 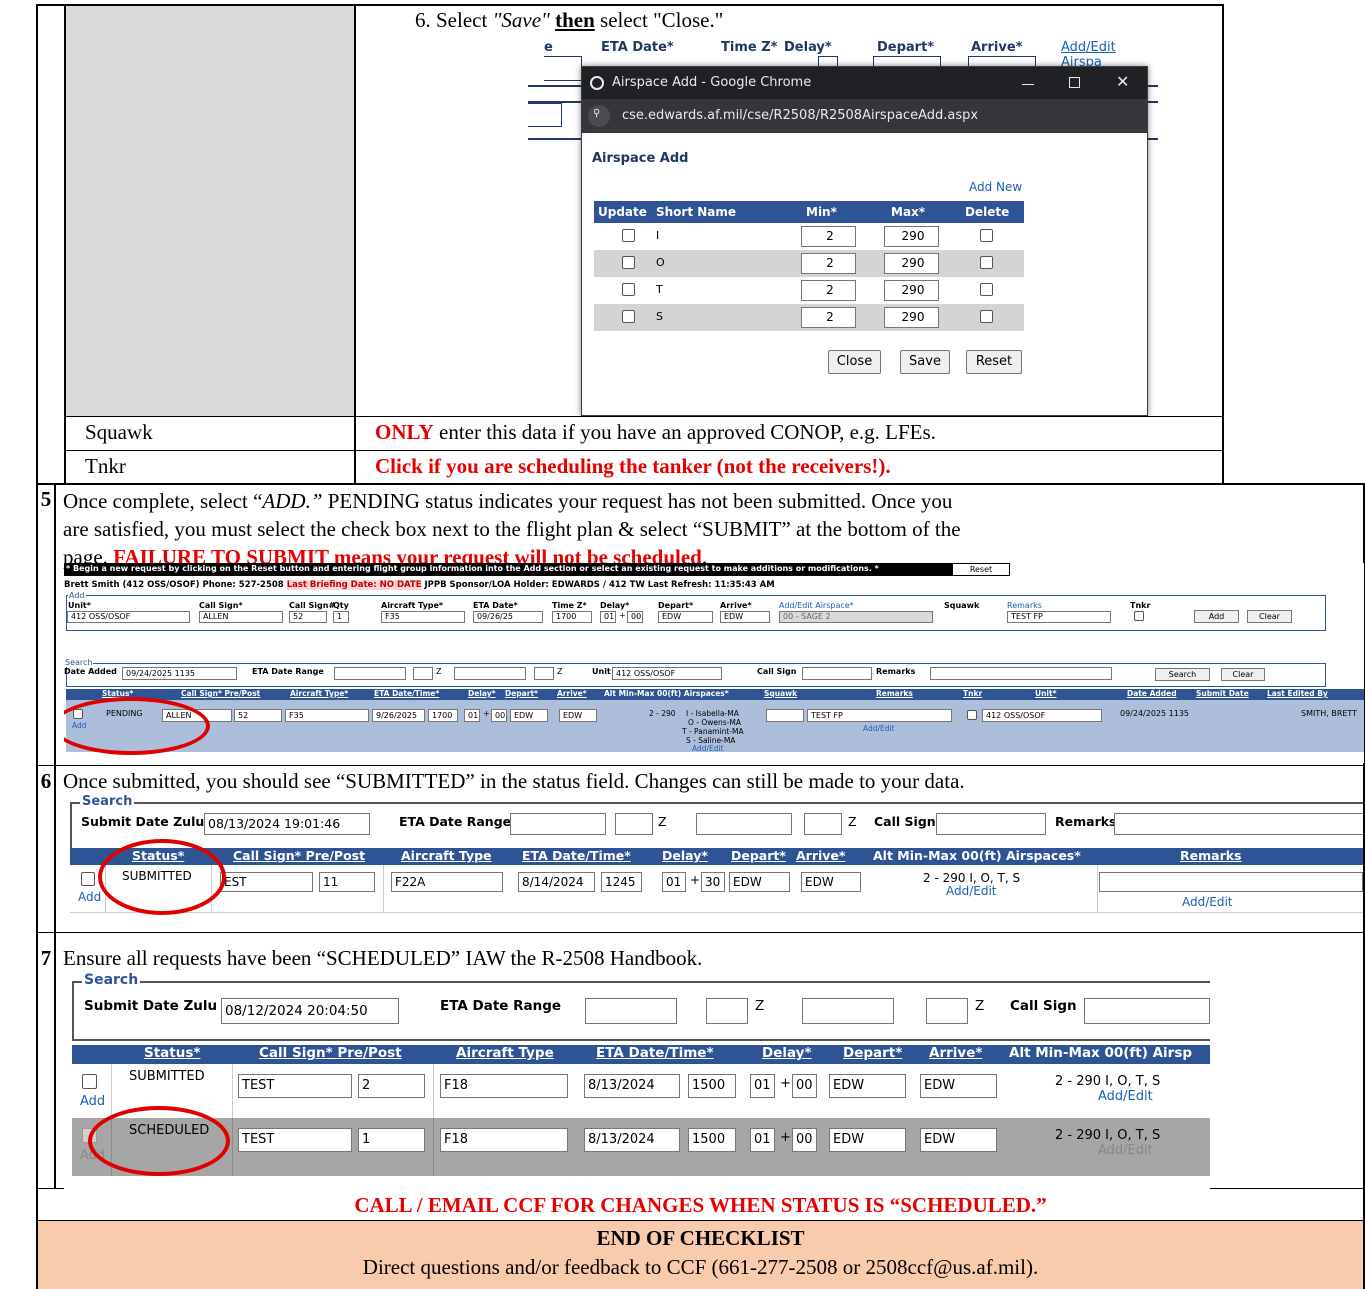 What do you see at coordinates (995, 187) in the screenshot?
I see `add-new-link: Add New` at bounding box center [995, 187].